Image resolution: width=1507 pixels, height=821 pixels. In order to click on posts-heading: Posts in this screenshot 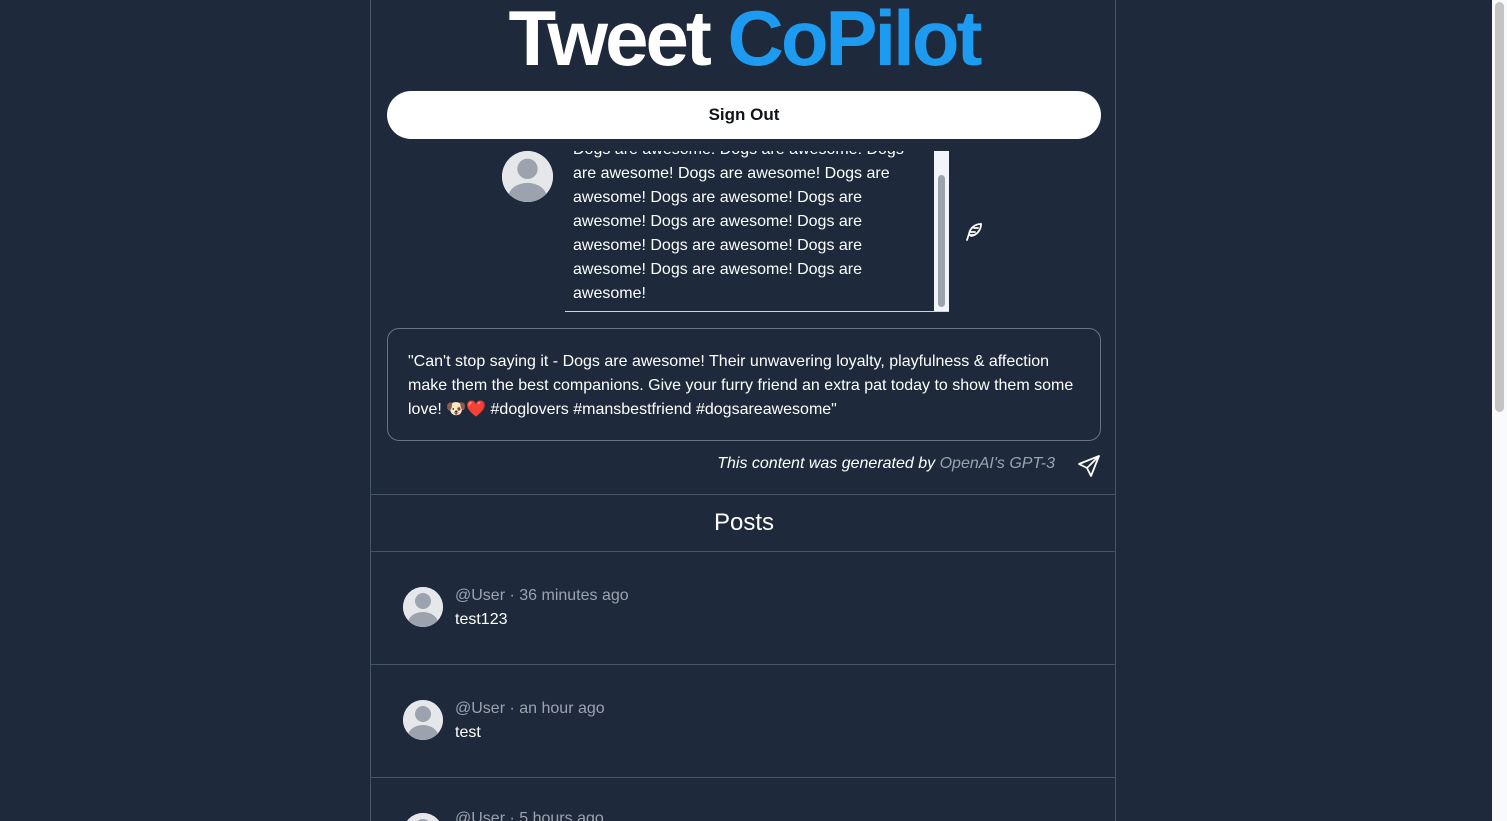, I will do `click(744, 522)`.